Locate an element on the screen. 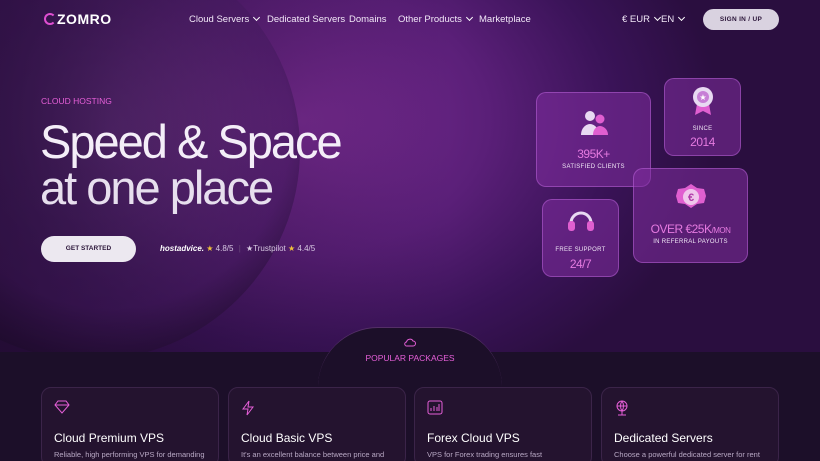 This screenshot has height=461, width=820. stat-card-support: FREE SUPPORT 24/7 is located at coordinates (580, 238).